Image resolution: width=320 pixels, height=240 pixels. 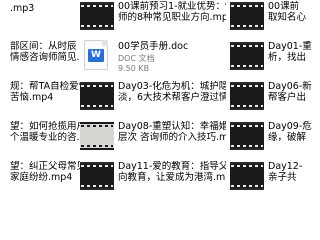 I want to click on file-item: Day11-爱的教育：指导父母进行正 向教育，让爱成为港湾.mp4, so click(x=152, y=178).